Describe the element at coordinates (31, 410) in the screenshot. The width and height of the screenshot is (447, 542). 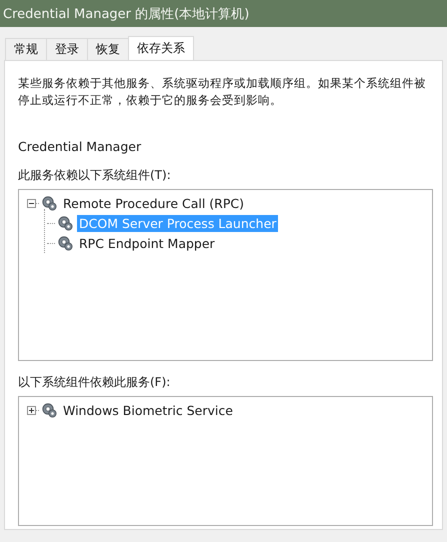
I see `expand-icon` at that location.